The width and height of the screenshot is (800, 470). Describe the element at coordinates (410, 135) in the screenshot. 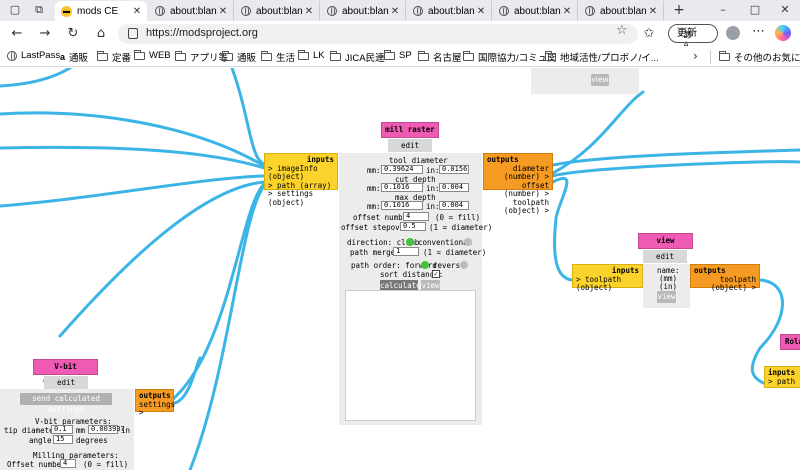

I see `module-title: mill raster 2D` at that location.